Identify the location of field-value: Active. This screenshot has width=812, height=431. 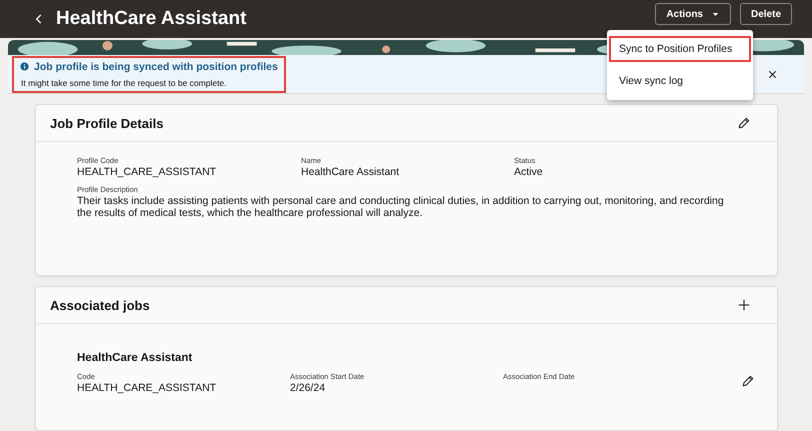
(529, 172).